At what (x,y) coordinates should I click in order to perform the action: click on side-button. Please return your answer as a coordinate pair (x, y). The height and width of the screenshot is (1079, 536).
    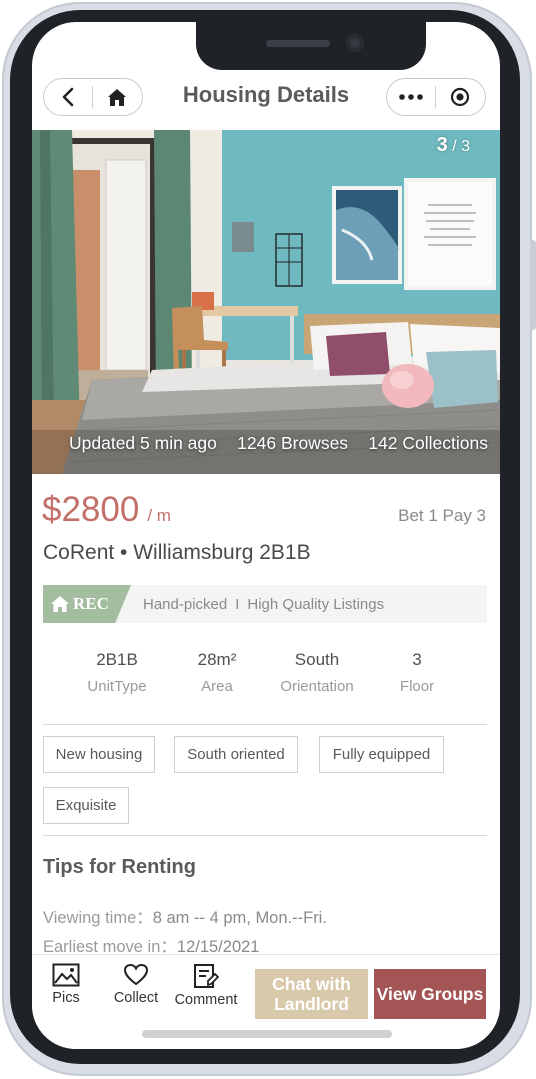
    Looking at the image, I should click on (533, 285).